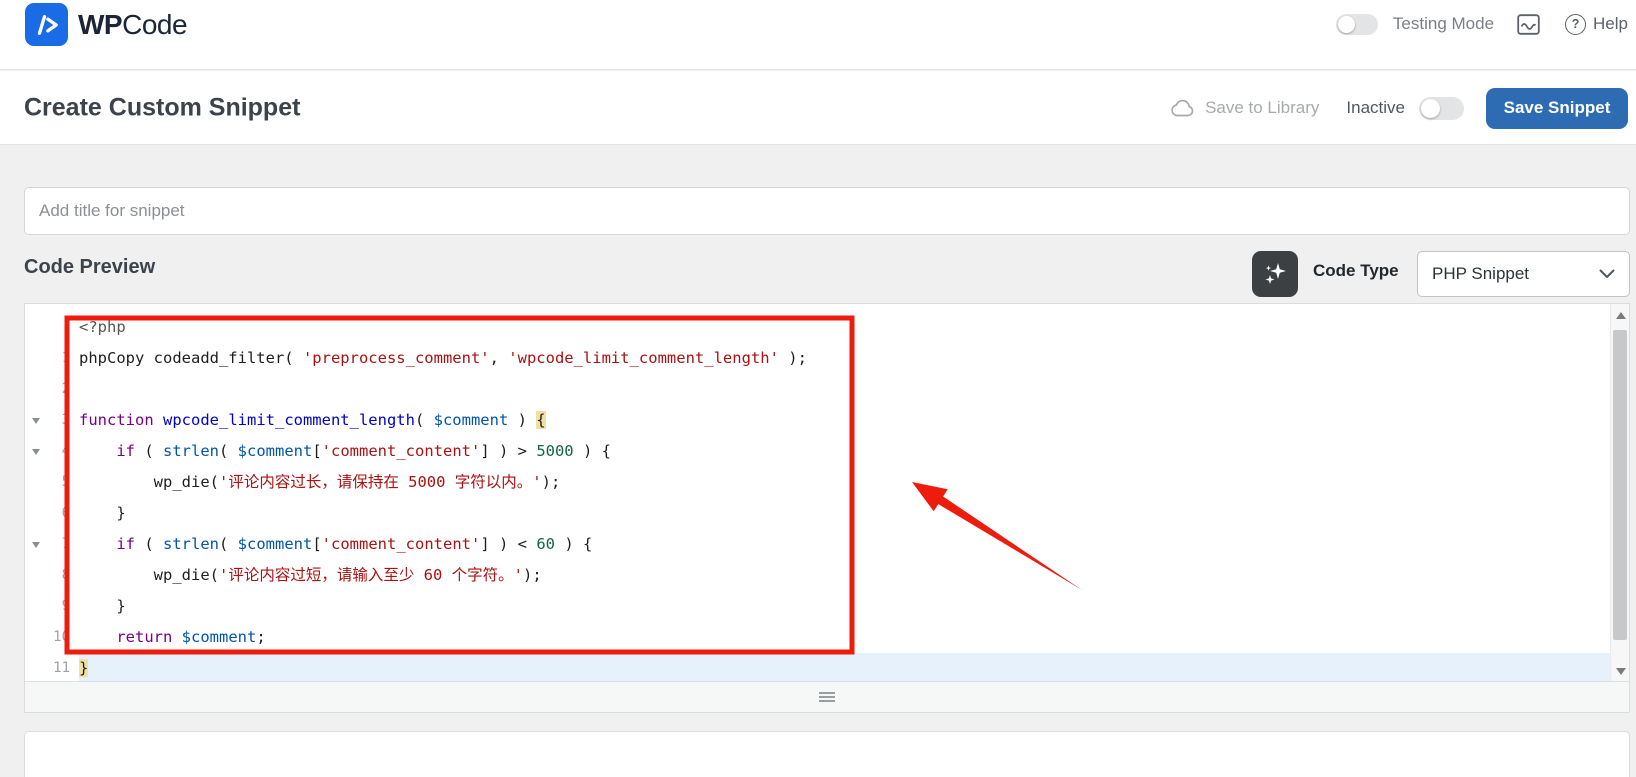 This screenshot has width=1636, height=777. What do you see at coordinates (1443, 23) in the screenshot?
I see `testing-mode-label: Testing Mode` at bounding box center [1443, 23].